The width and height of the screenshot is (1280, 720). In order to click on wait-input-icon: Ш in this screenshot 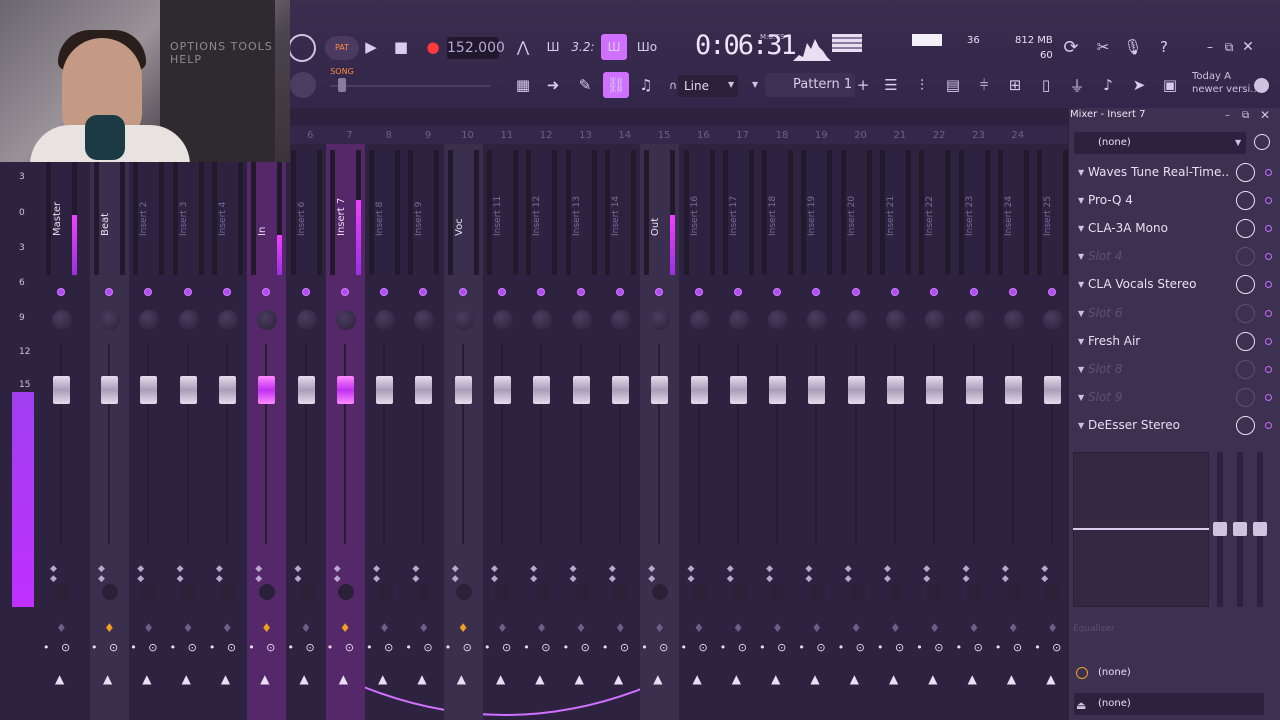, I will do `click(553, 47)`.